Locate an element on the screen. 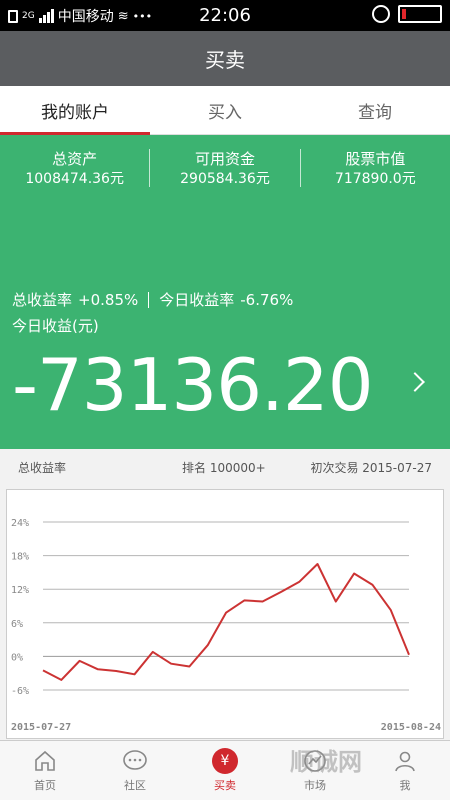 This screenshot has height=800, width=450. stat-label: 股票市值 is located at coordinates (375, 159).